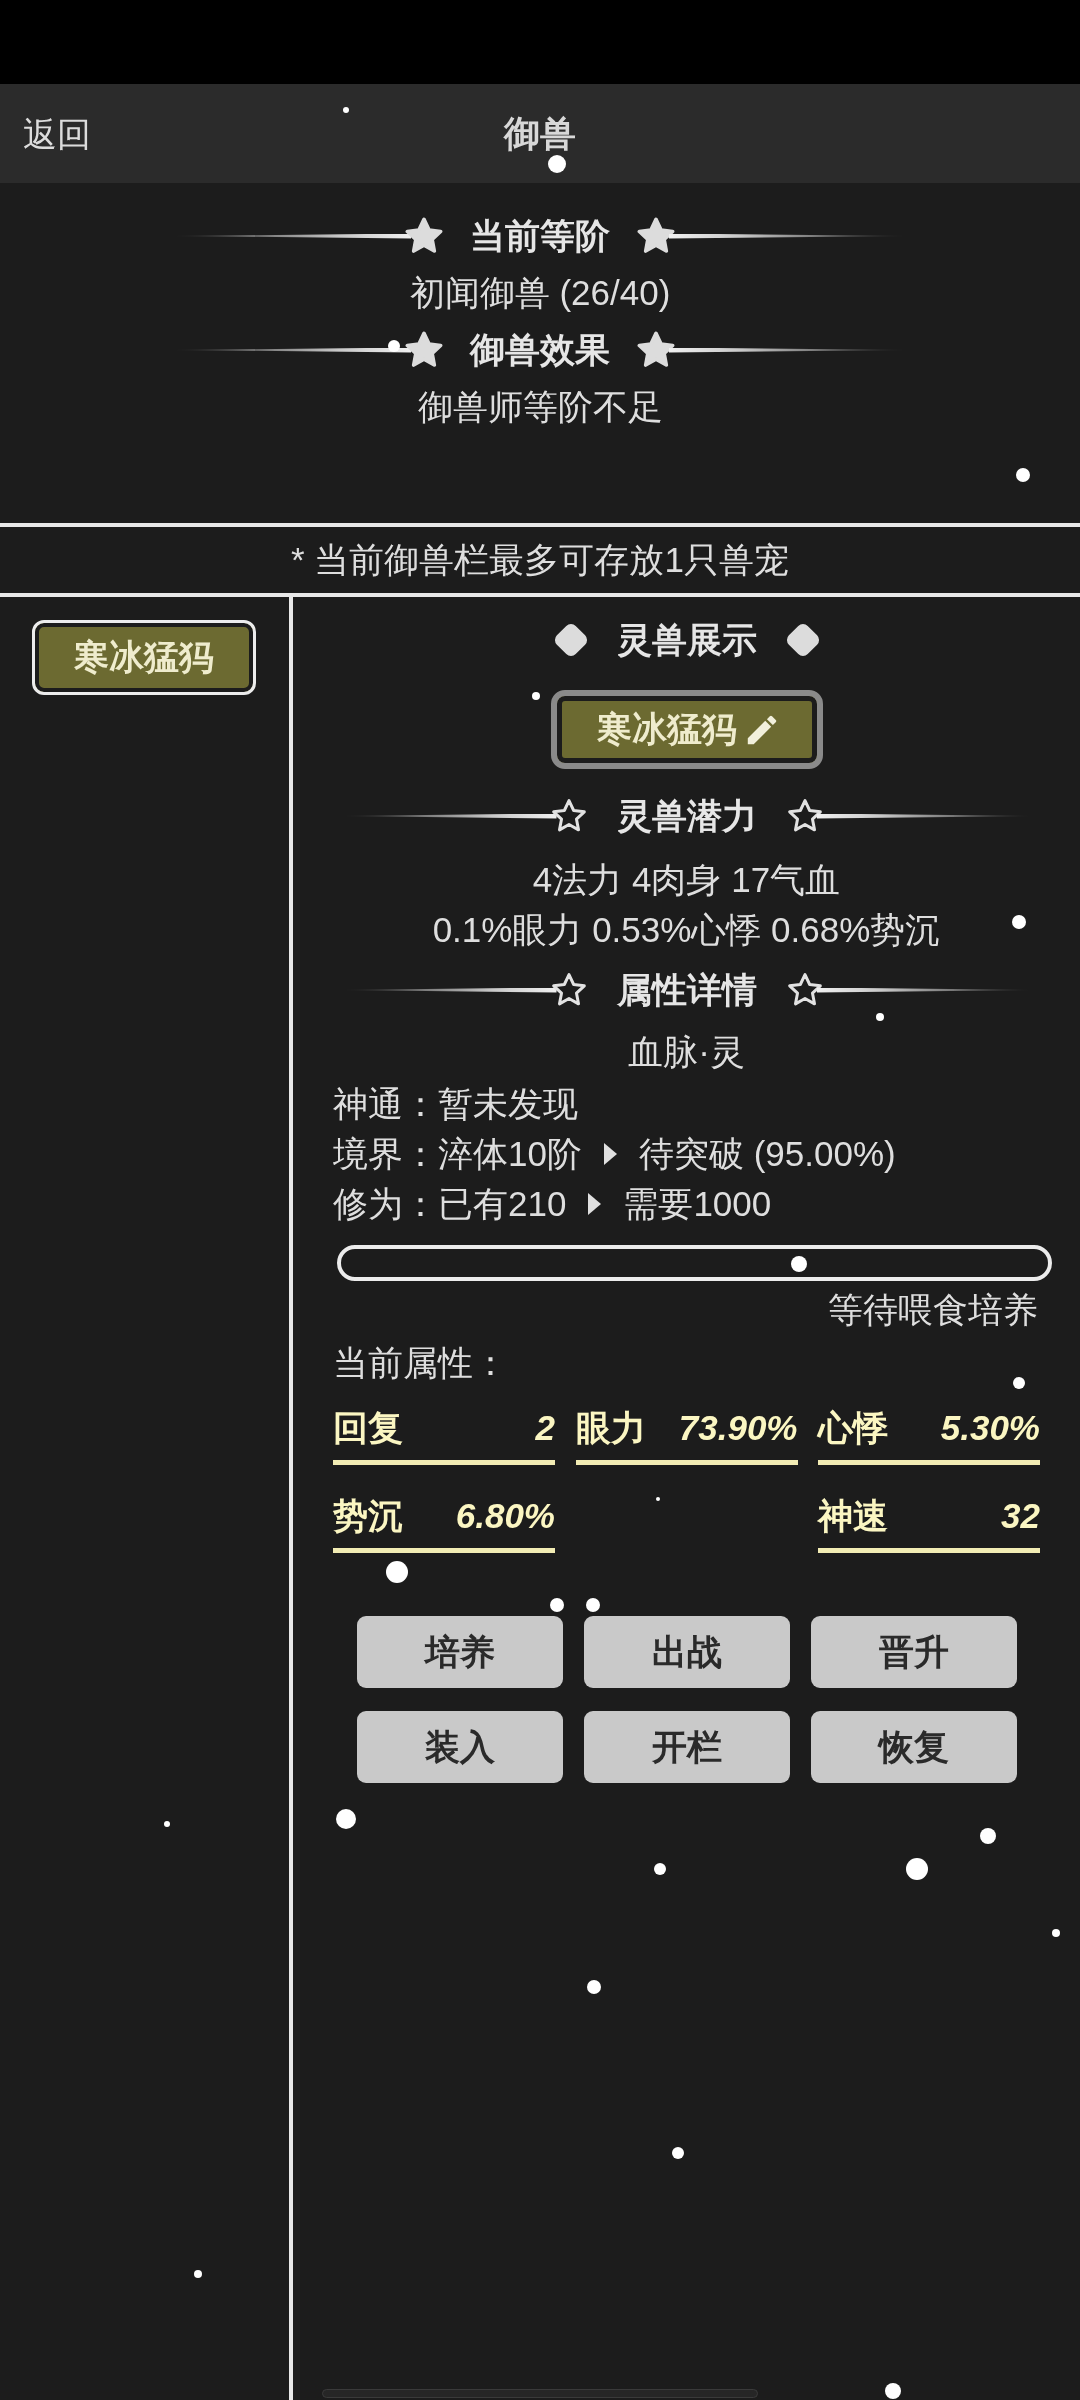  Describe the element at coordinates (697, 1204) in the screenshot. I see `info-value: 需要1000` at that location.